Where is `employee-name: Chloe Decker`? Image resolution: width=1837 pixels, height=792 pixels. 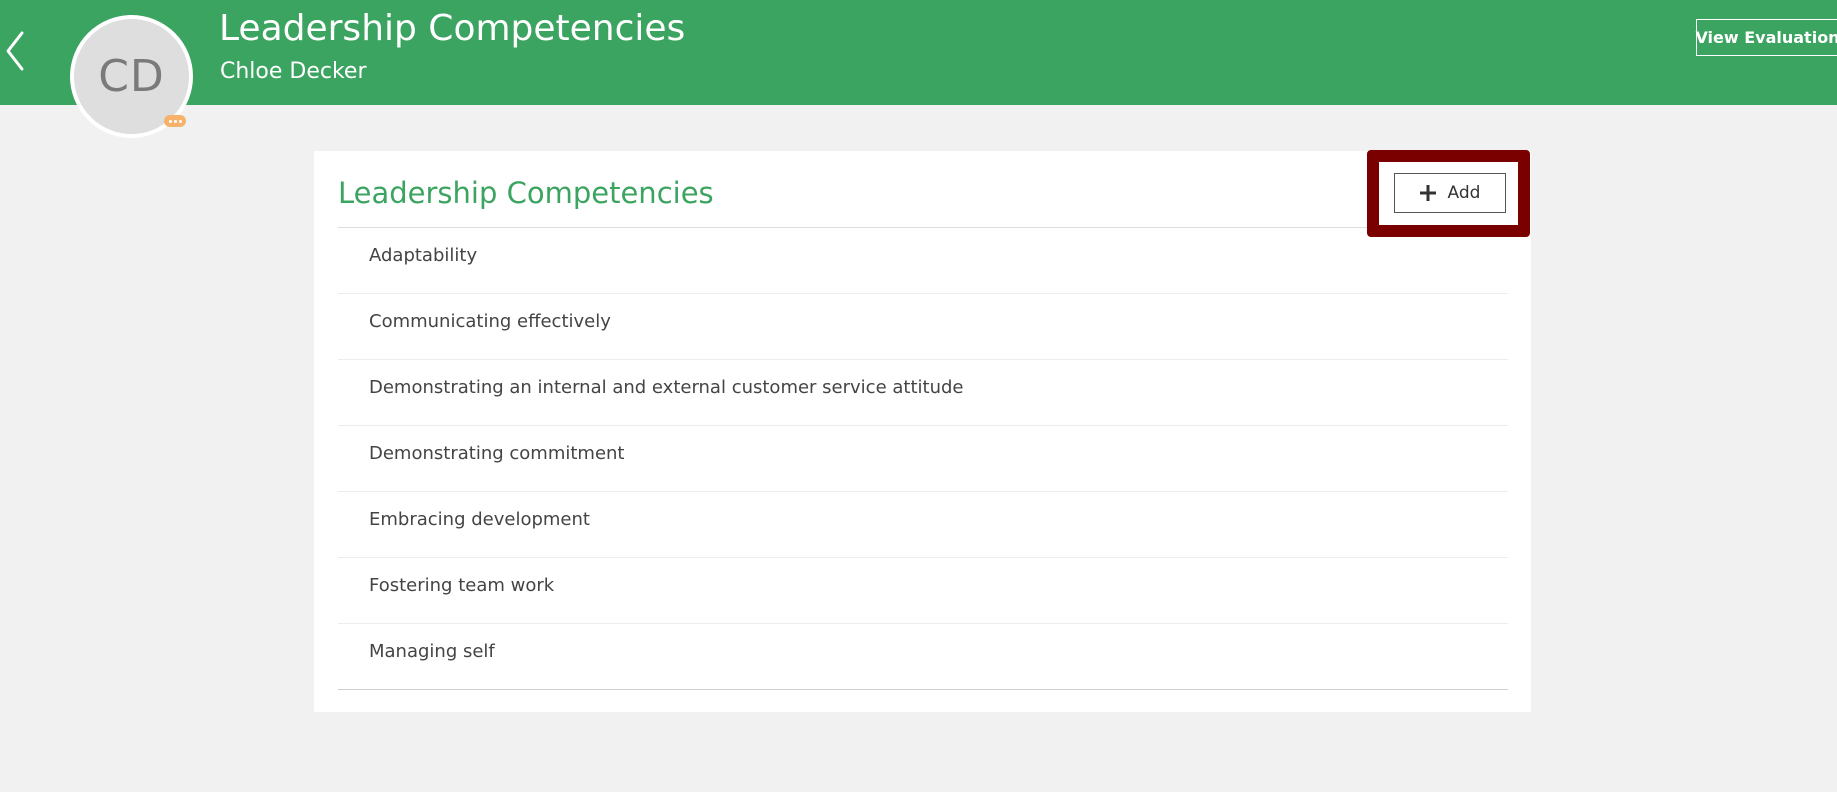
employee-name: Chloe Decker is located at coordinates (293, 71).